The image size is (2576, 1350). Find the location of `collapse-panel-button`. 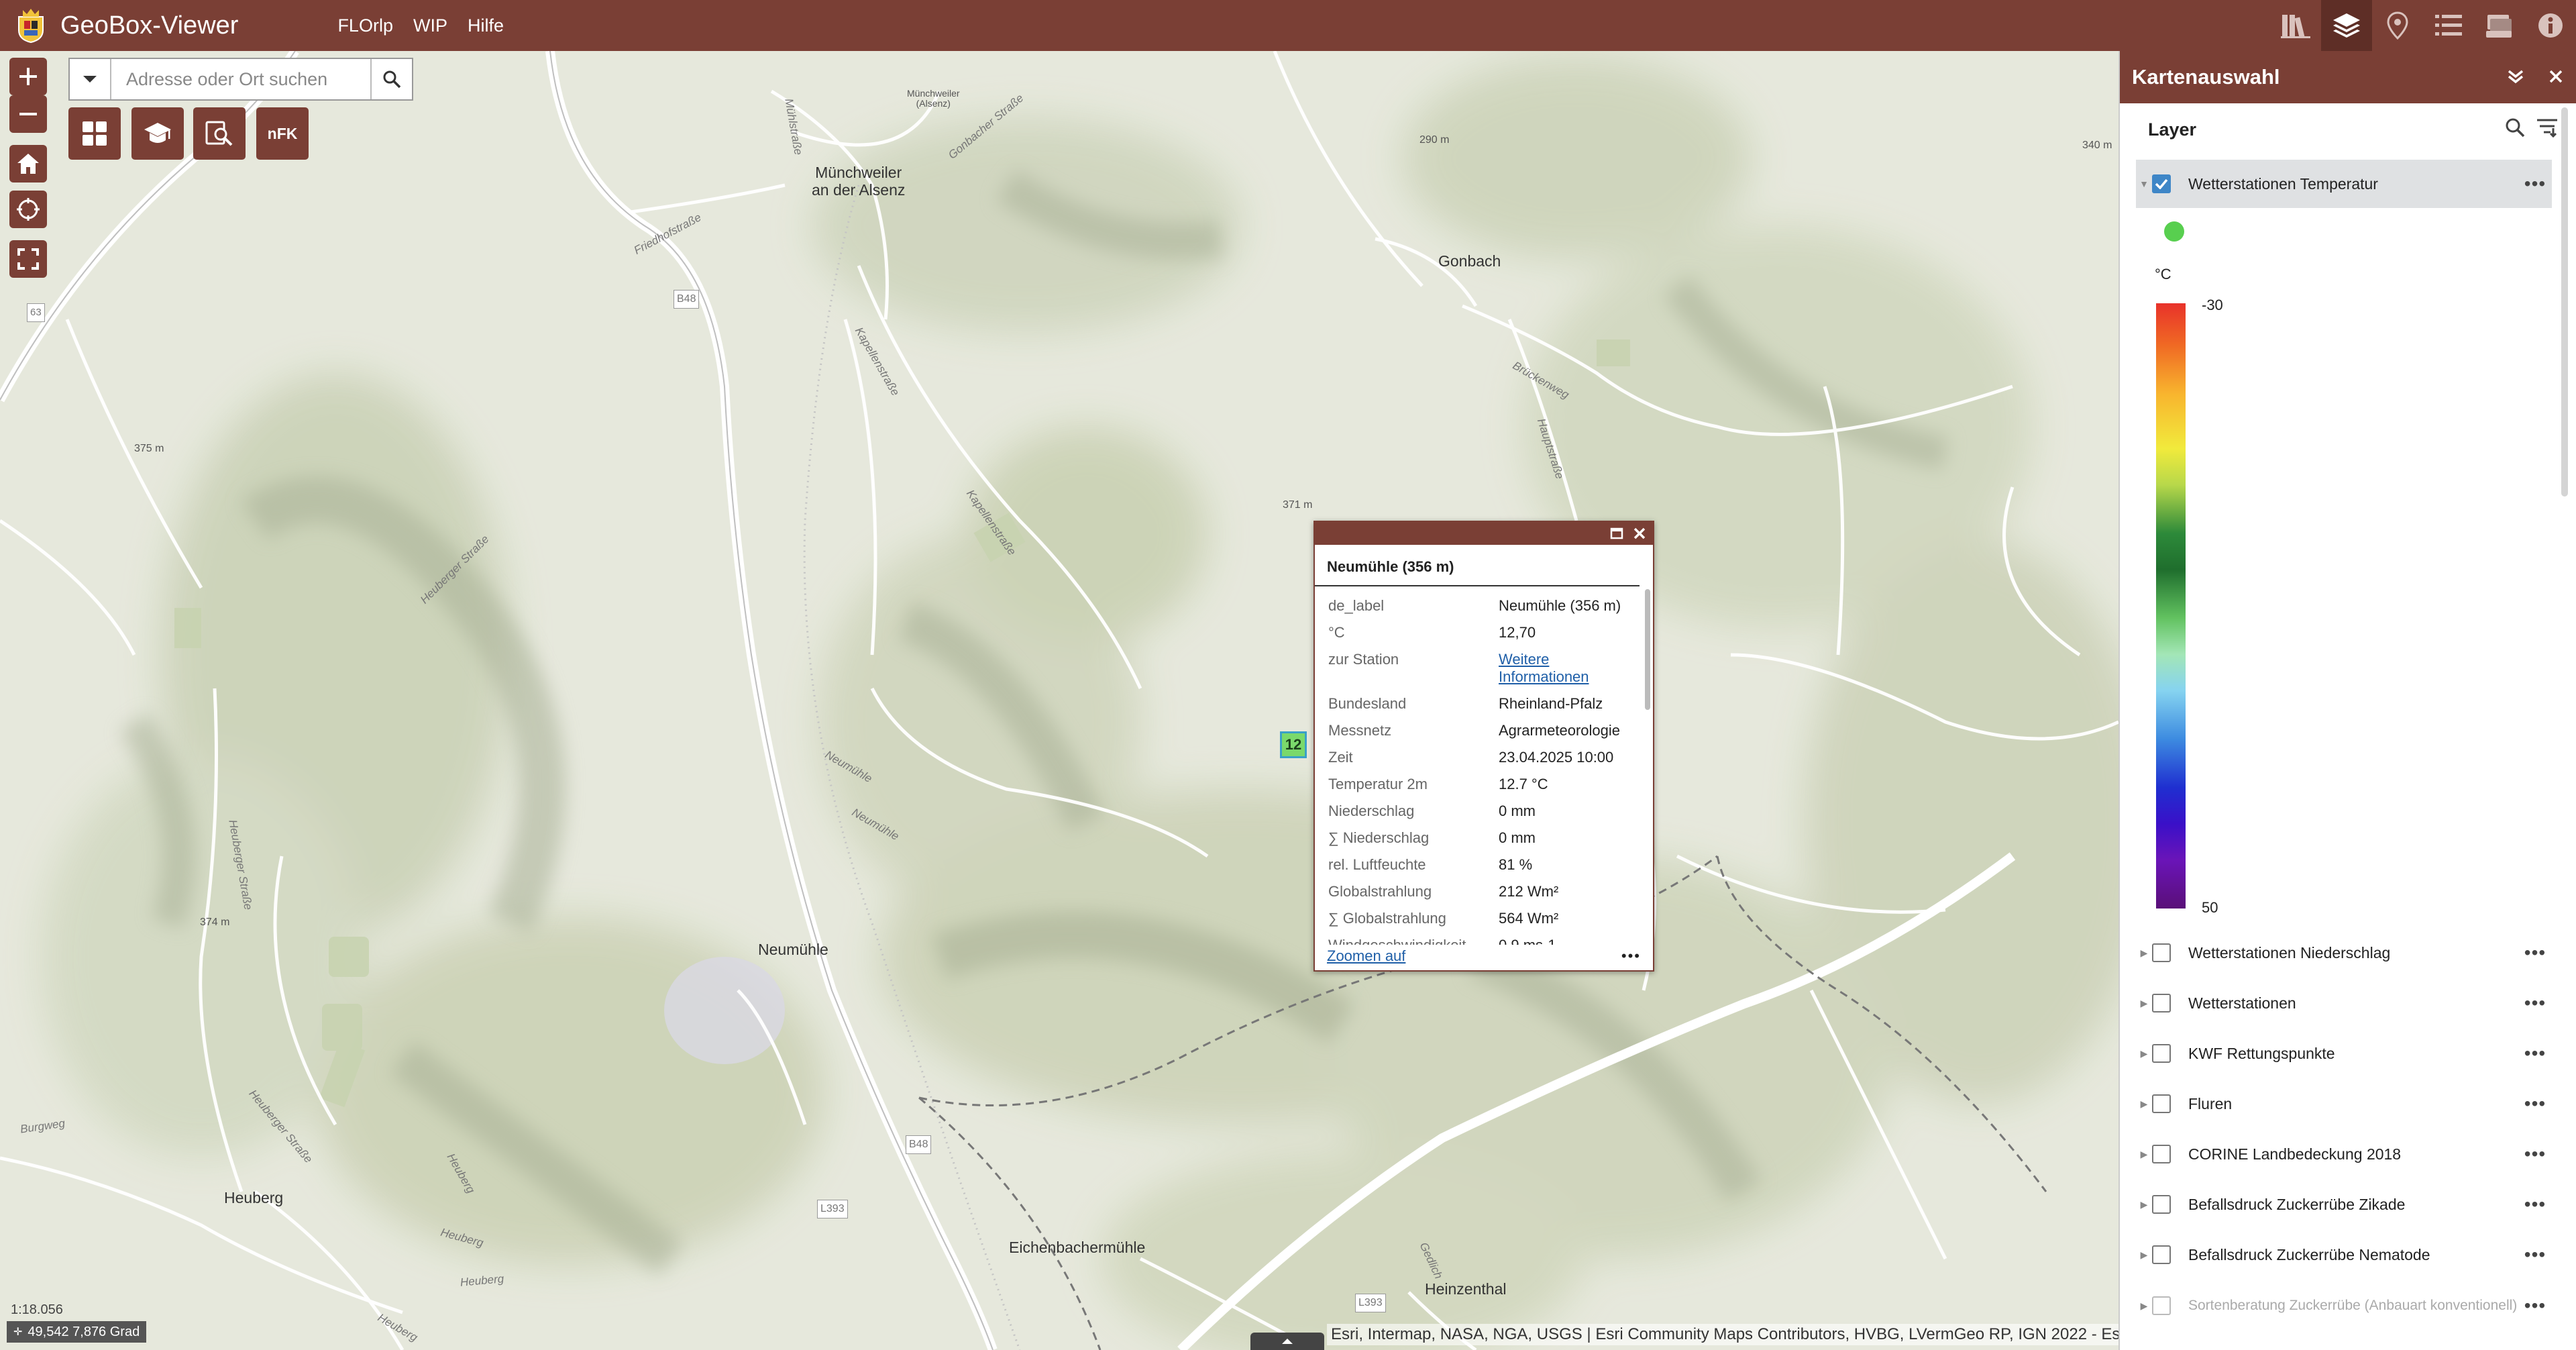

collapse-panel-button is located at coordinates (2516, 77).